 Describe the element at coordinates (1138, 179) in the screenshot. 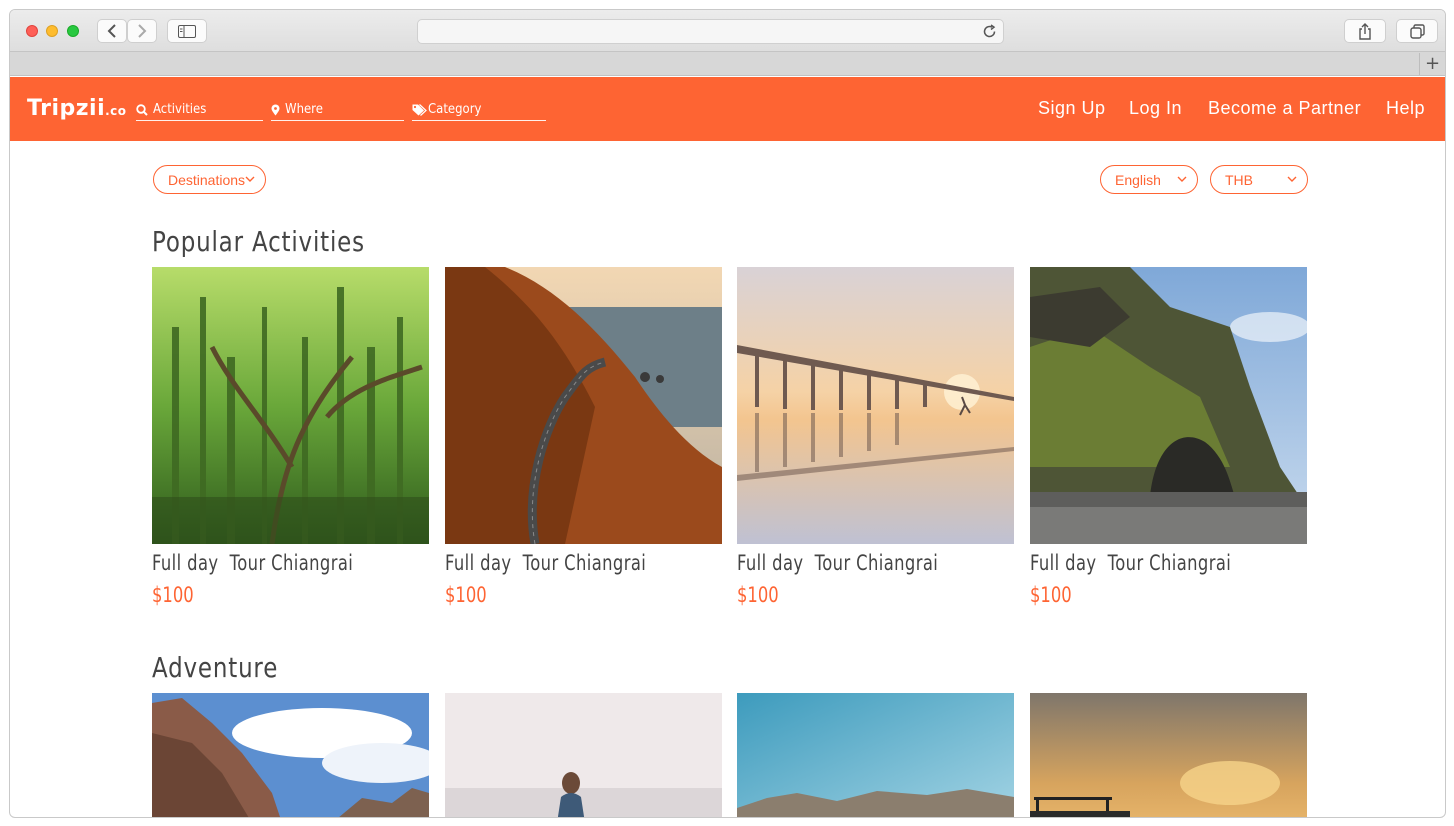

I see `language-label: English` at that location.